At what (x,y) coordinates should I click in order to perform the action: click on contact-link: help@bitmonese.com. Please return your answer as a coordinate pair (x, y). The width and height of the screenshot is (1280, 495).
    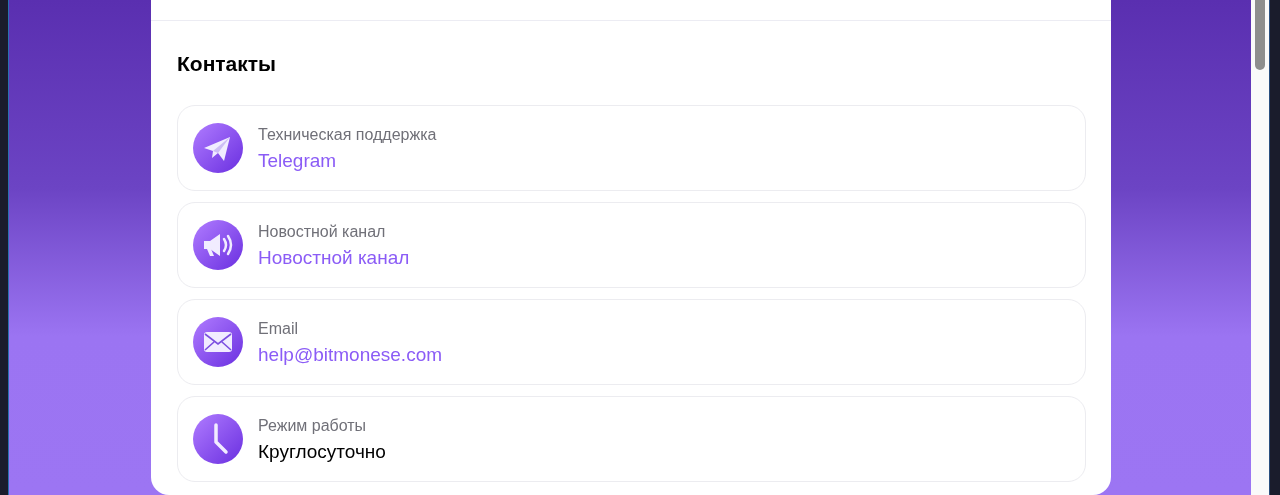
    Looking at the image, I should click on (350, 354).